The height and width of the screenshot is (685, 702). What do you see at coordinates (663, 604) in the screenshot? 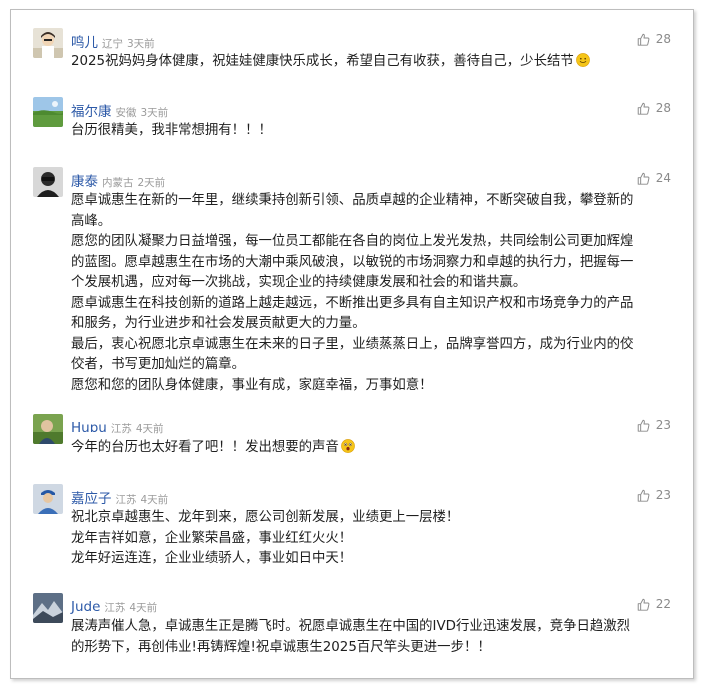
I see `like-count: 22` at bounding box center [663, 604].